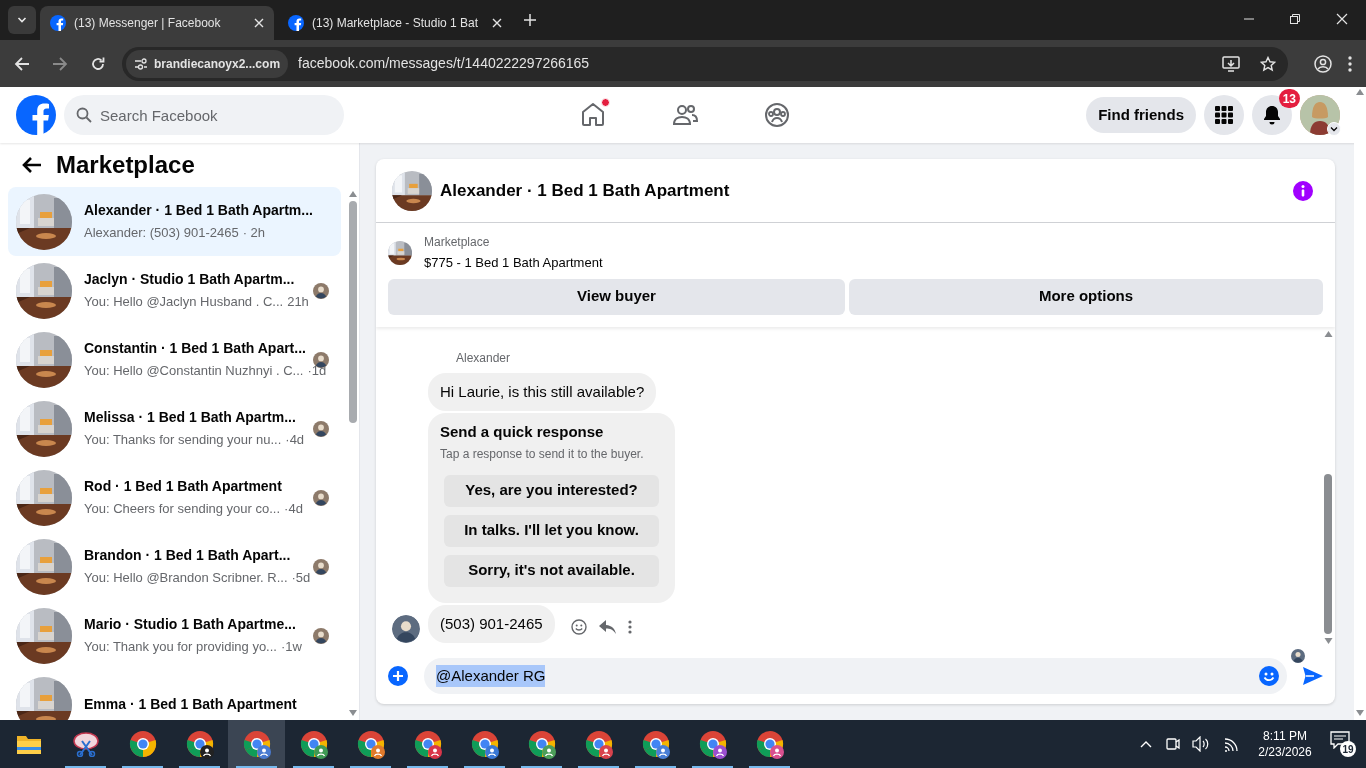 The image size is (1366, 768). Describe the element at coordinates (1285, 736) in the screenshot. I see `clock-time: 8:11 PM` at that location.